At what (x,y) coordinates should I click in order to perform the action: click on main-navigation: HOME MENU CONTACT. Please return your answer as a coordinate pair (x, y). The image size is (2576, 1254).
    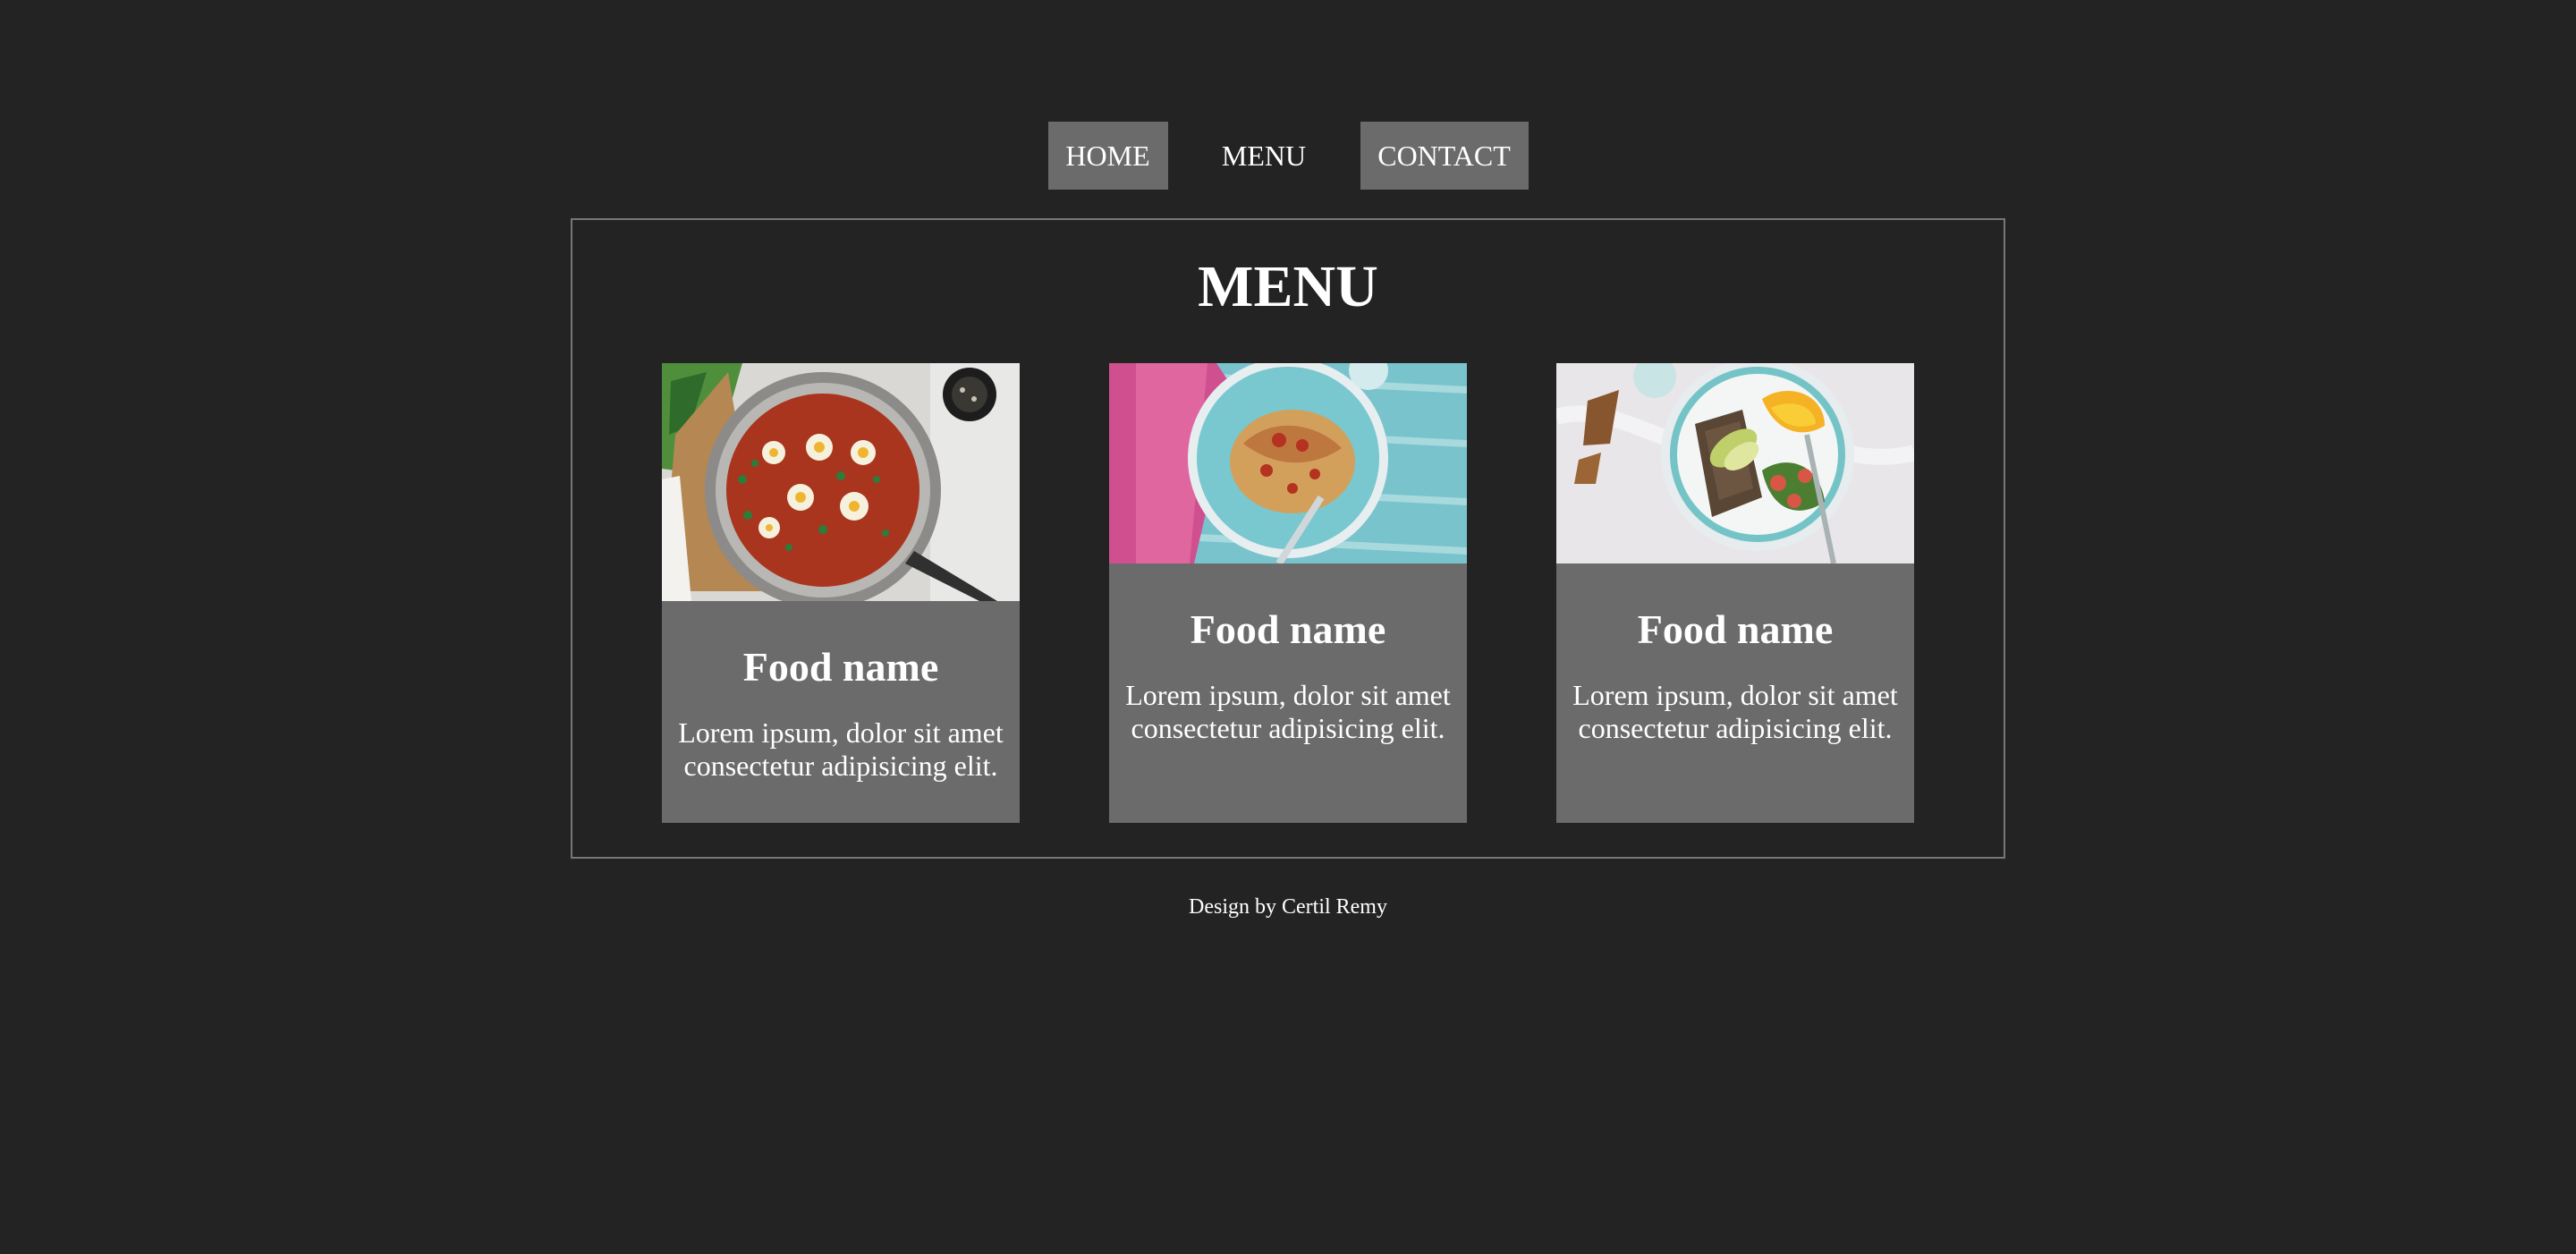
    Looking at the image, I should click on (1288, 156).